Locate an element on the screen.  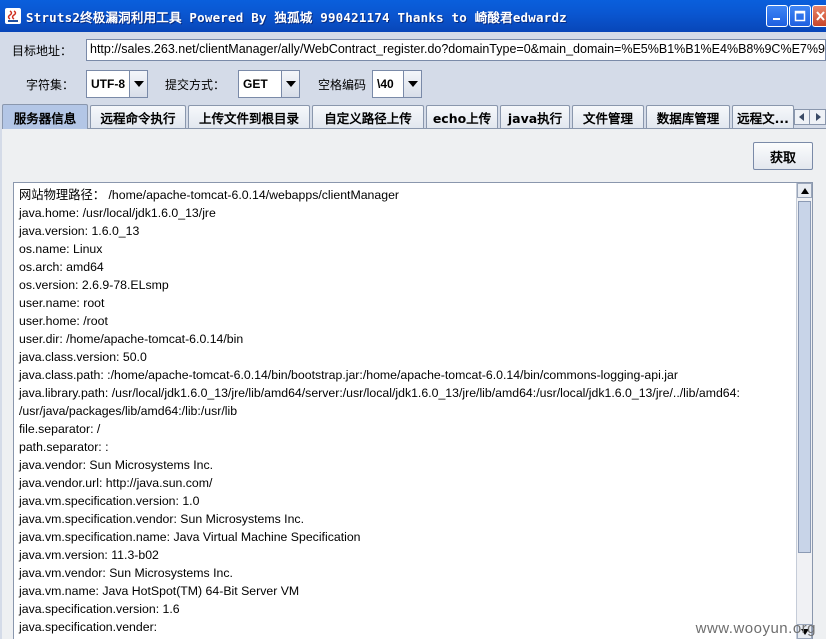
scroll-up-button is located at coordinates (804, 190).